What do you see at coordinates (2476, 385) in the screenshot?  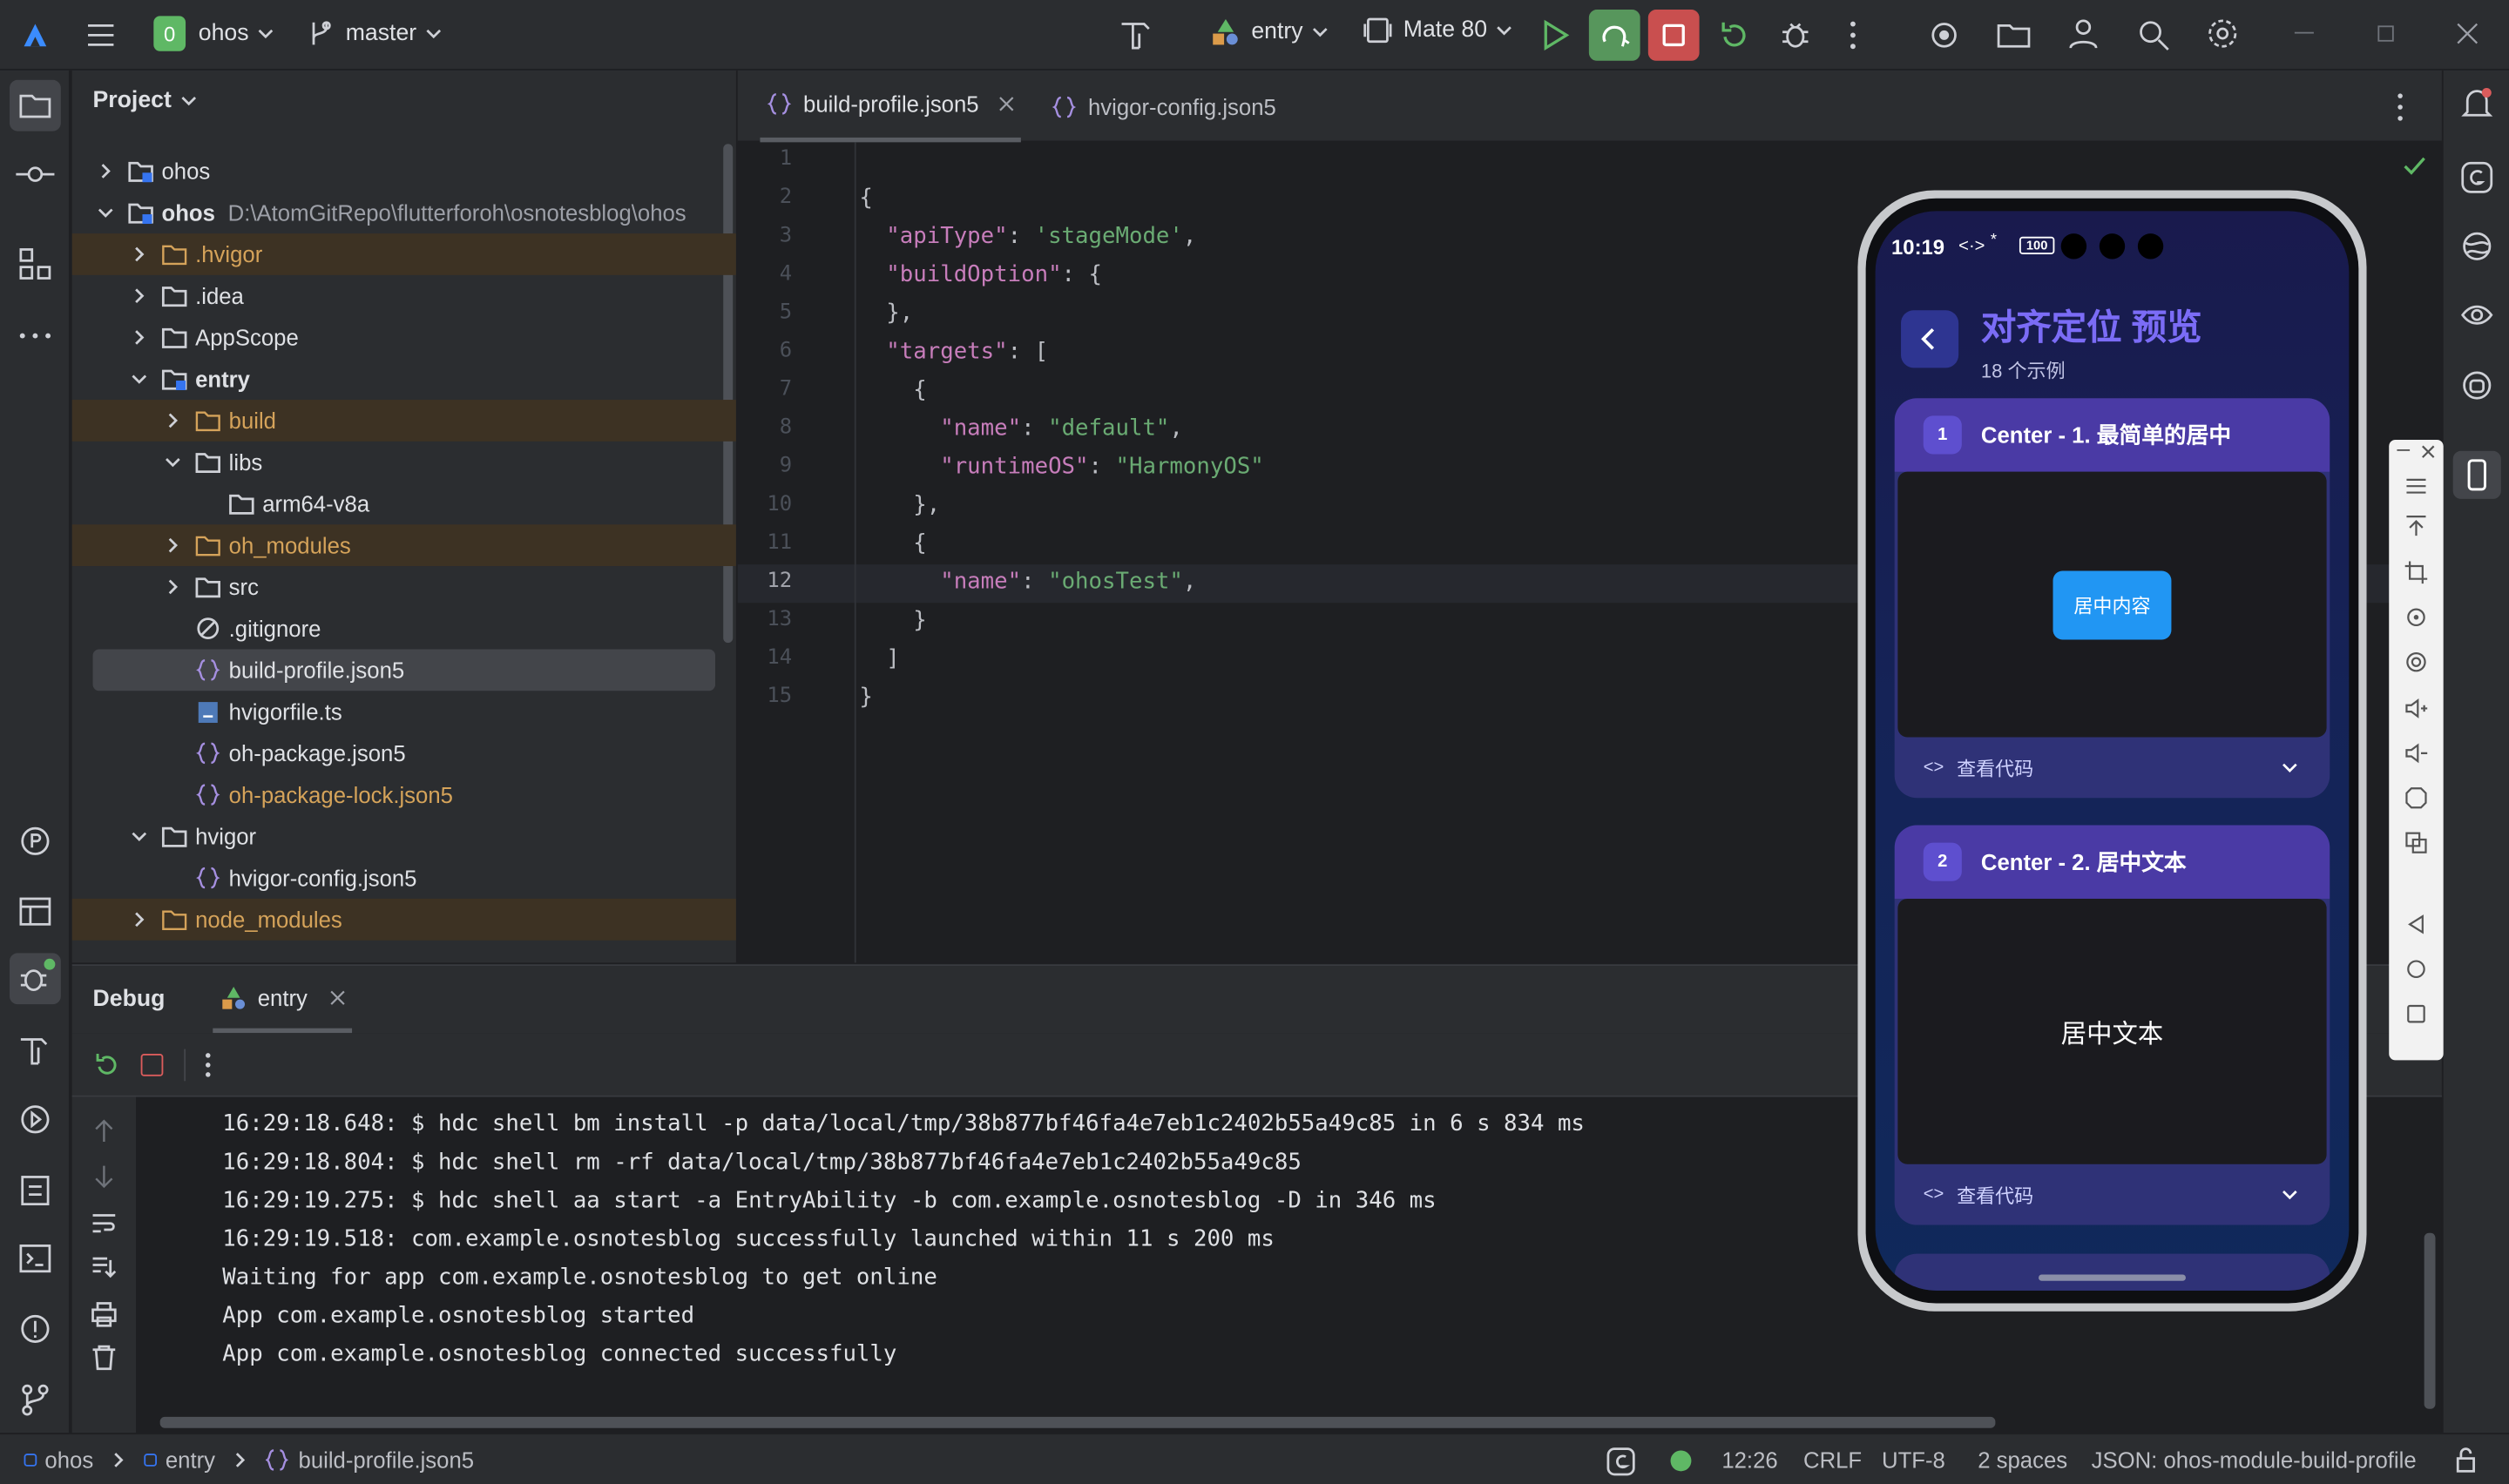 I see `ai-assistant-icon` at bounding box center [2476, 385].